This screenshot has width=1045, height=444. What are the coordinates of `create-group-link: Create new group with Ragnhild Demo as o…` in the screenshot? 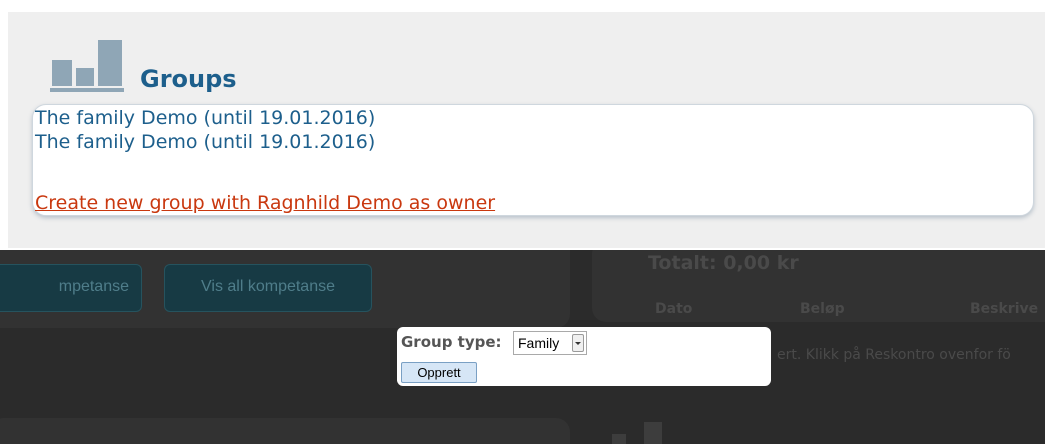 It's located at (265, 203).